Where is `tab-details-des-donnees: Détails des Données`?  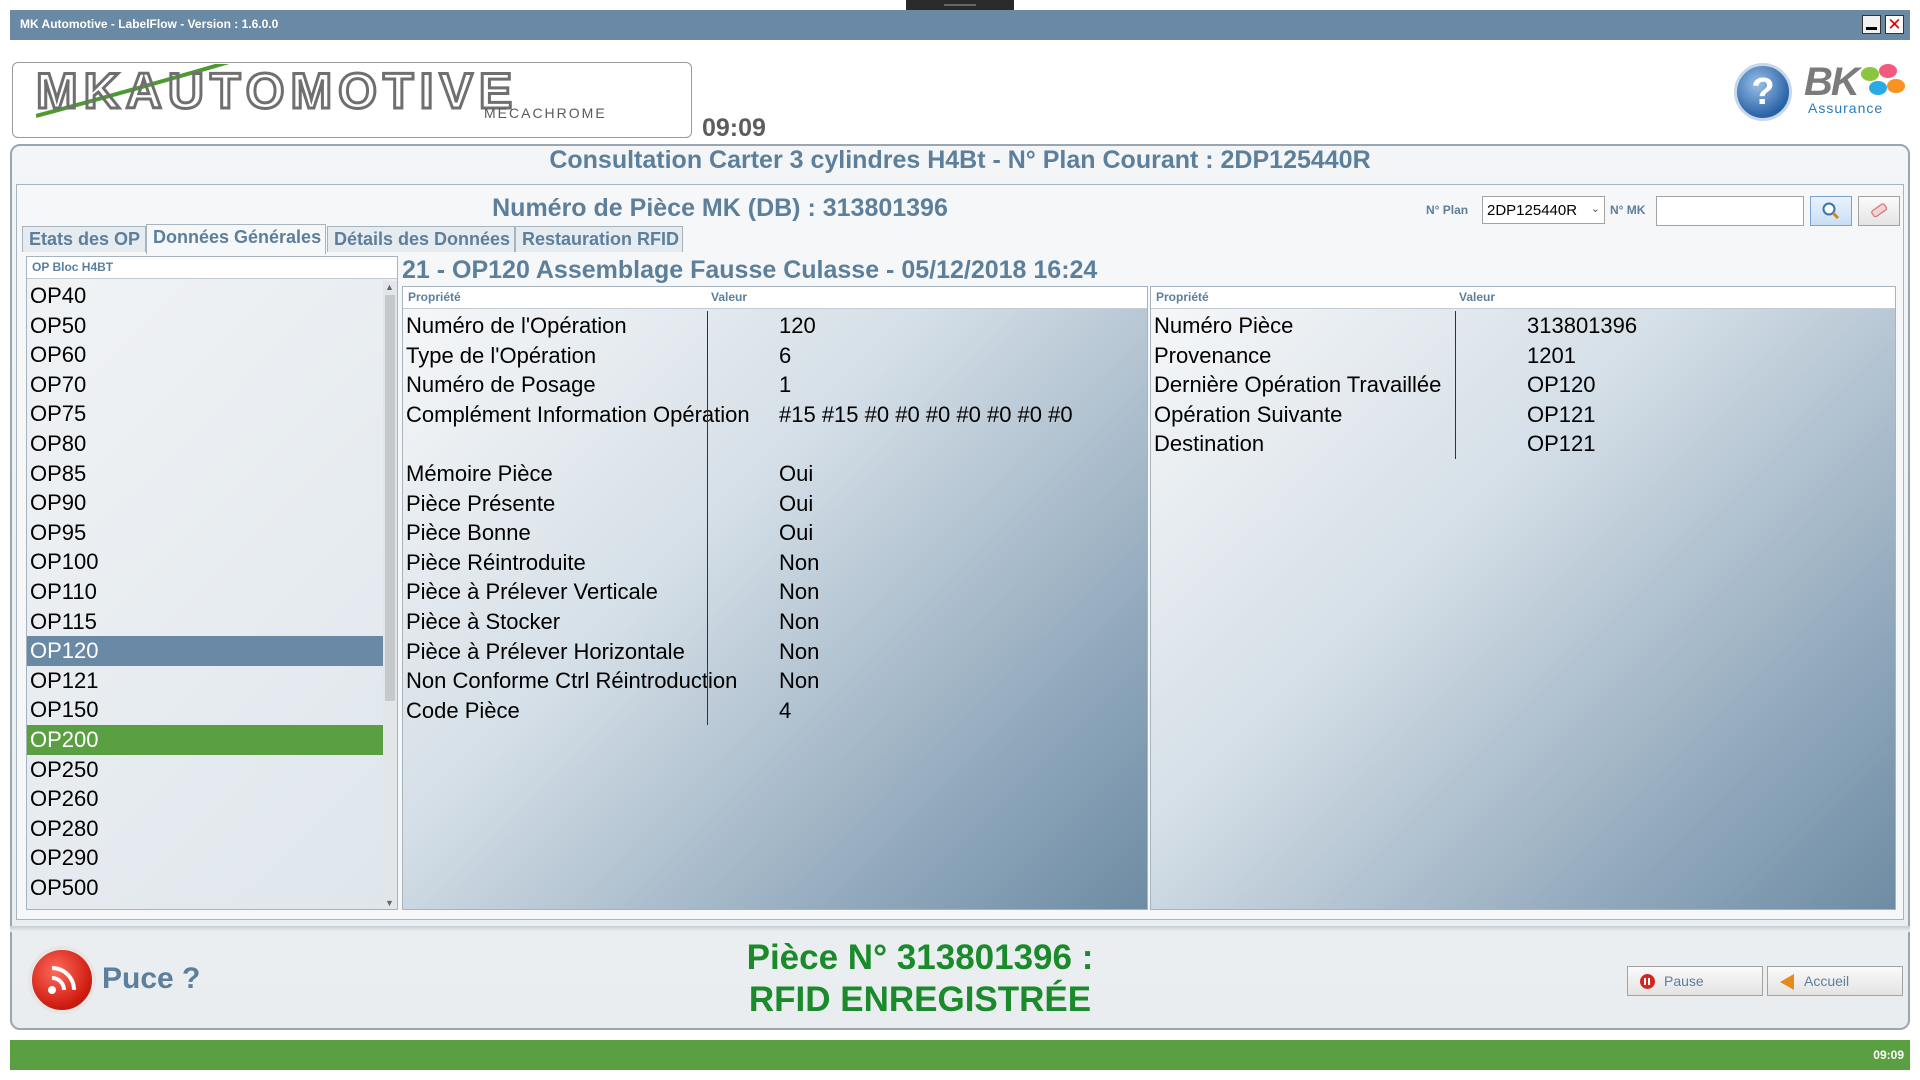
tab-details-des-donnees: Détails des Données is located at coordinates (421, 239).